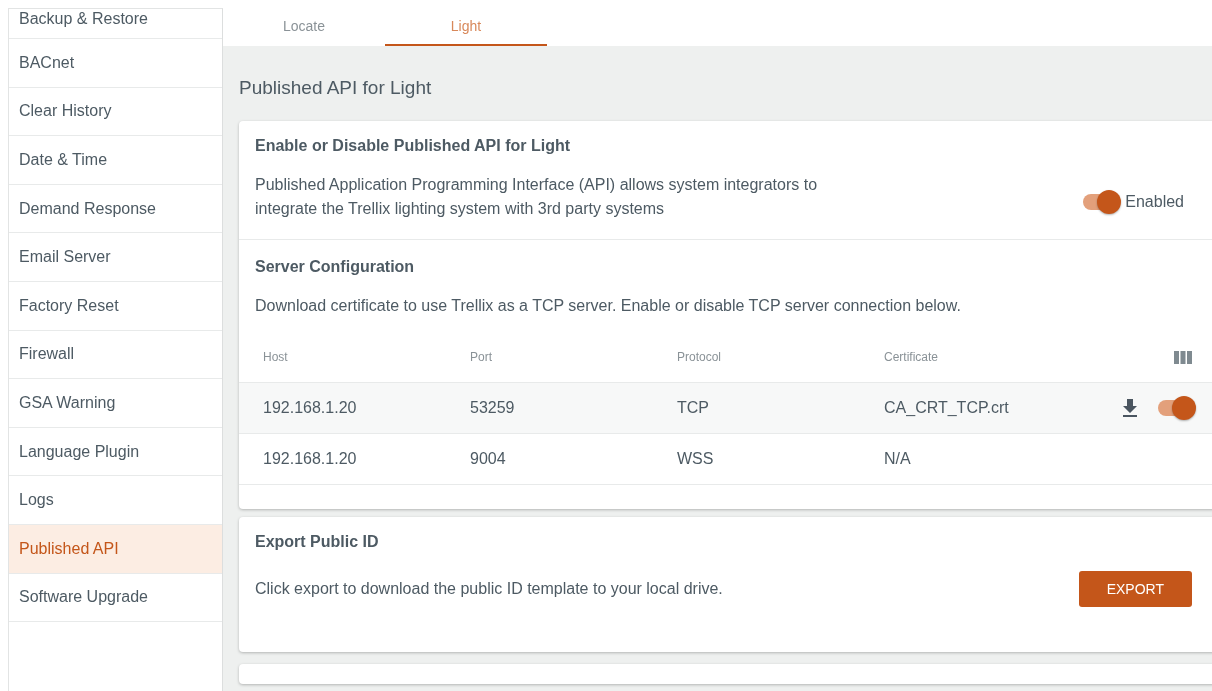 The height and width of the screenshot is (691, 1212). What do you see at coordinates (335, 267) in the screenshot?
I see `section-title: Server Configuration` at bounding box center [335, 267].